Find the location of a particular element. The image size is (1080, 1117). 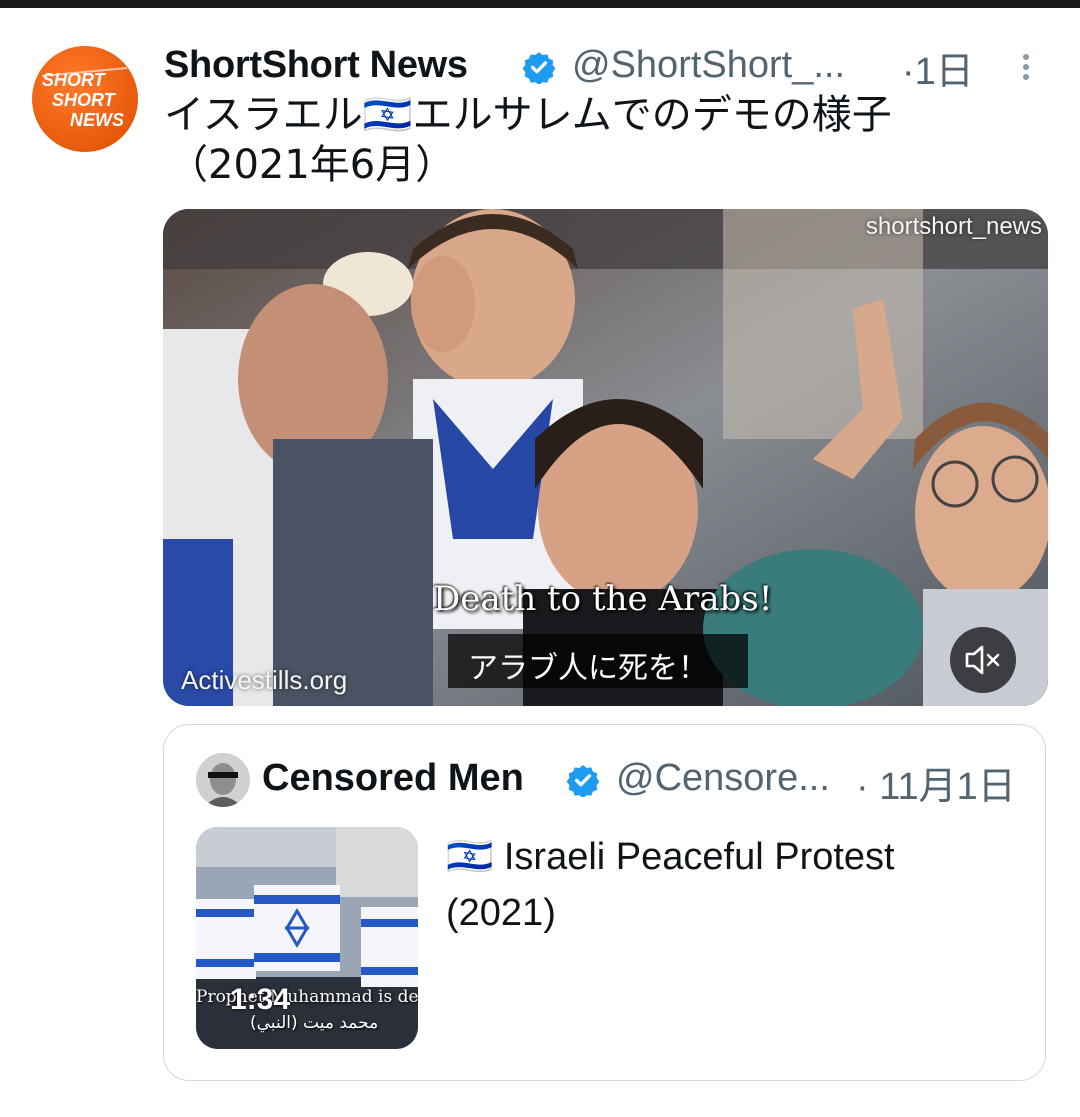

avatar: SHORT SHORT NEWS is located at coordinates (85, 99).